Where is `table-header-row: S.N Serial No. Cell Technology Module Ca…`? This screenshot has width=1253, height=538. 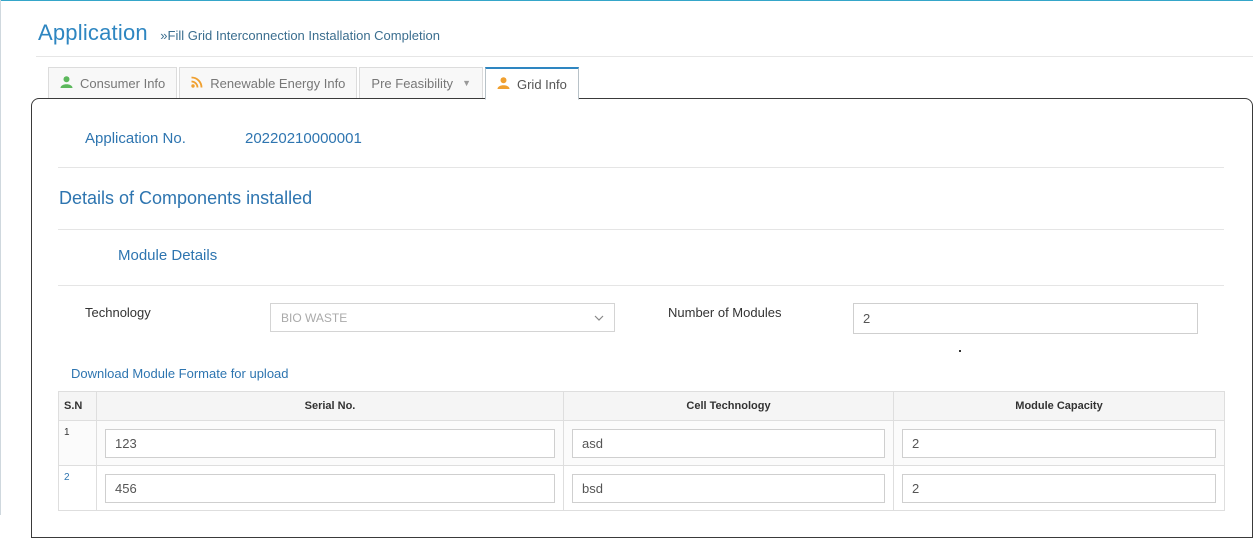 table-header-row: S.N Serial No. Cell Technology Module Ca… is located at coordinates (641, 406).